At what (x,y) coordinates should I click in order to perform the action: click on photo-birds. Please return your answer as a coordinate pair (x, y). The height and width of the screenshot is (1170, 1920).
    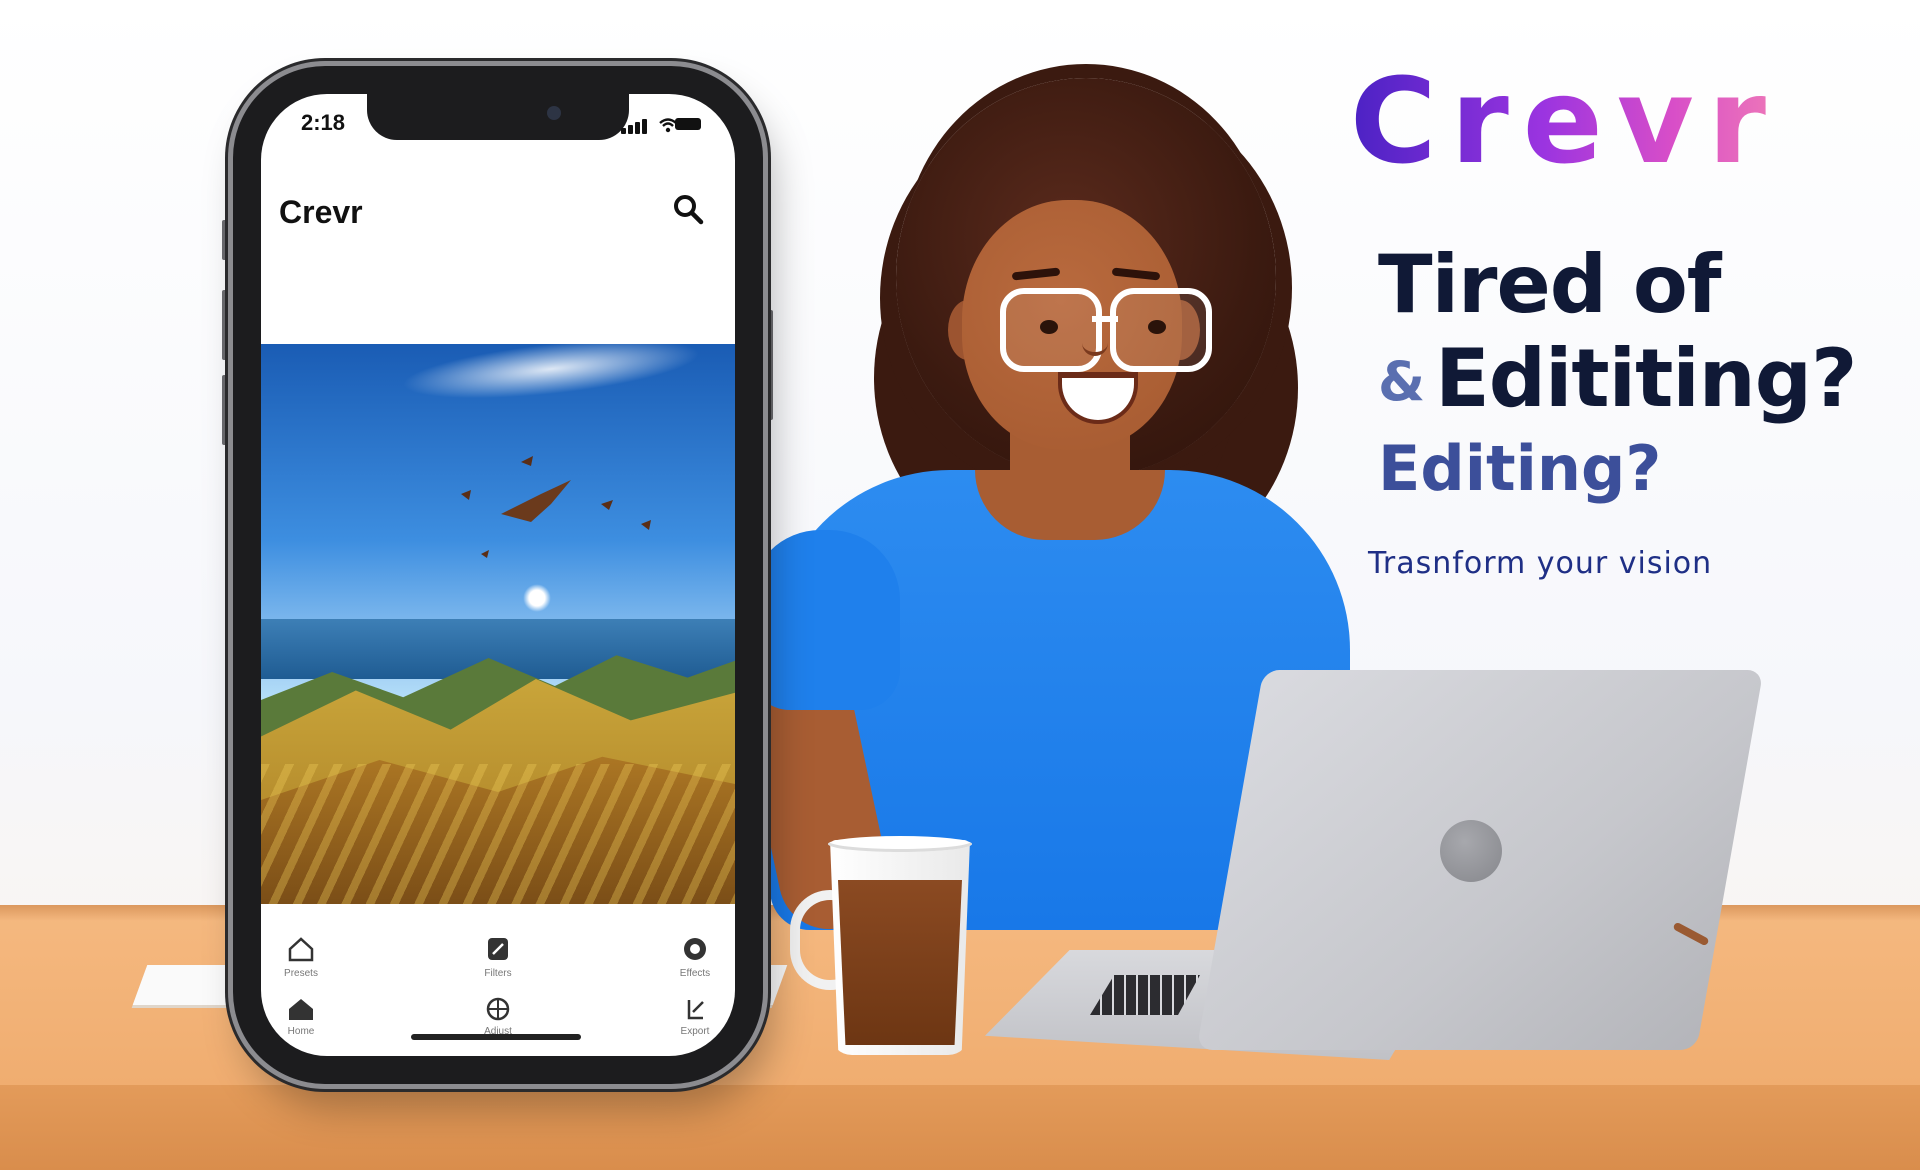
    Looking at the image, I should click on (556, 507).